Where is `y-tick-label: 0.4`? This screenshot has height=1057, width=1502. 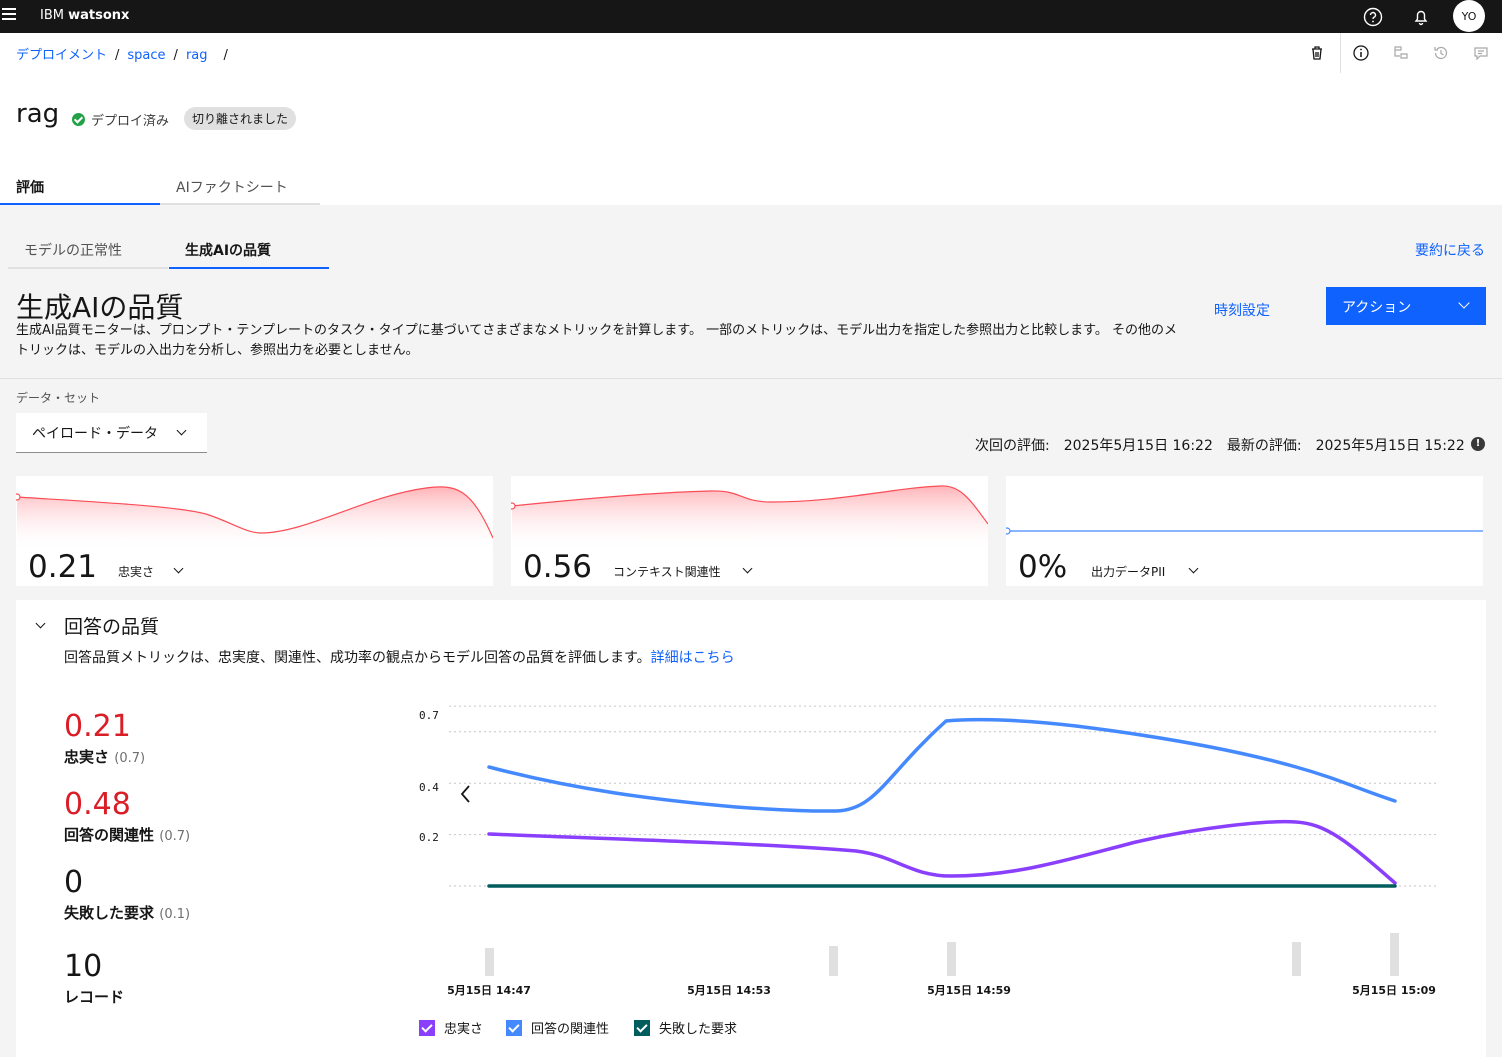 y-tick-label: 0.4 is located at coordinates (429, 787).